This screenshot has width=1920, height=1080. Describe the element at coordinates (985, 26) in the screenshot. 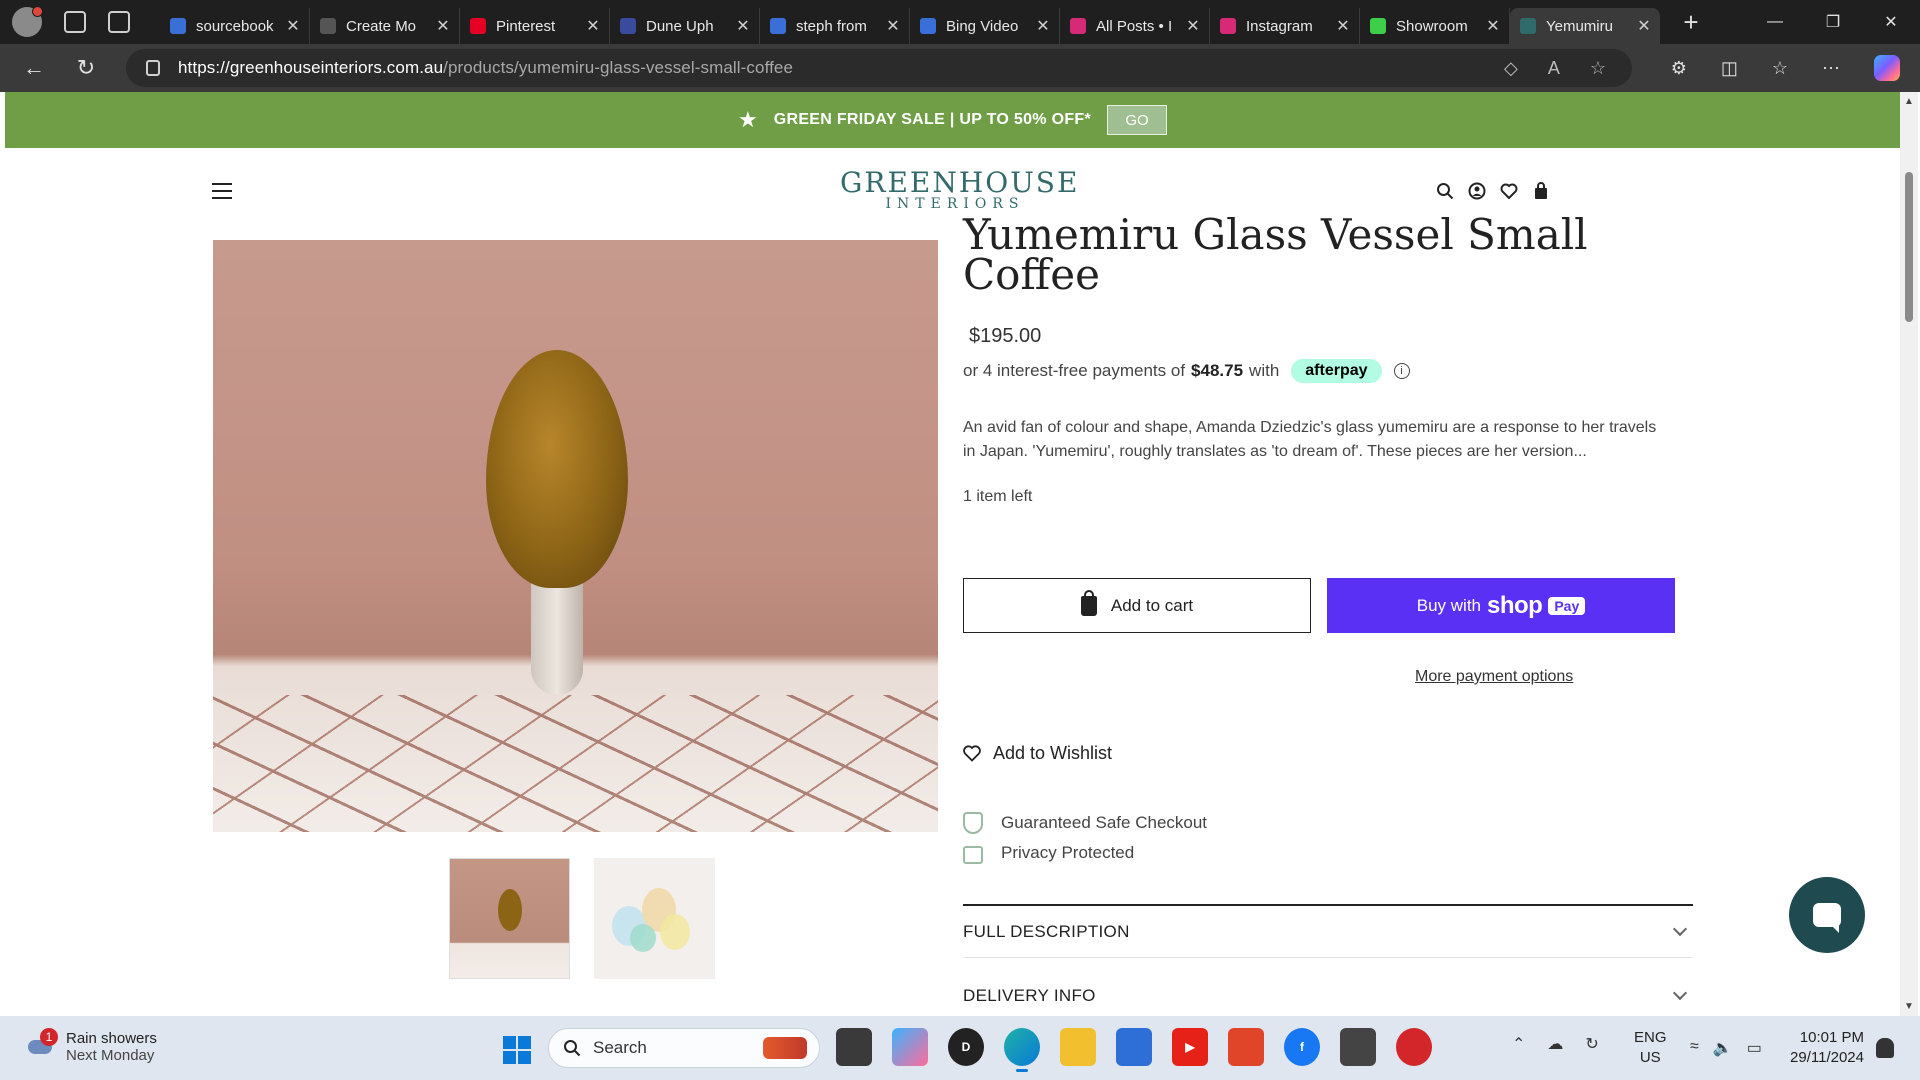

I see `browser-tab: Bing Video ✕` at that location.